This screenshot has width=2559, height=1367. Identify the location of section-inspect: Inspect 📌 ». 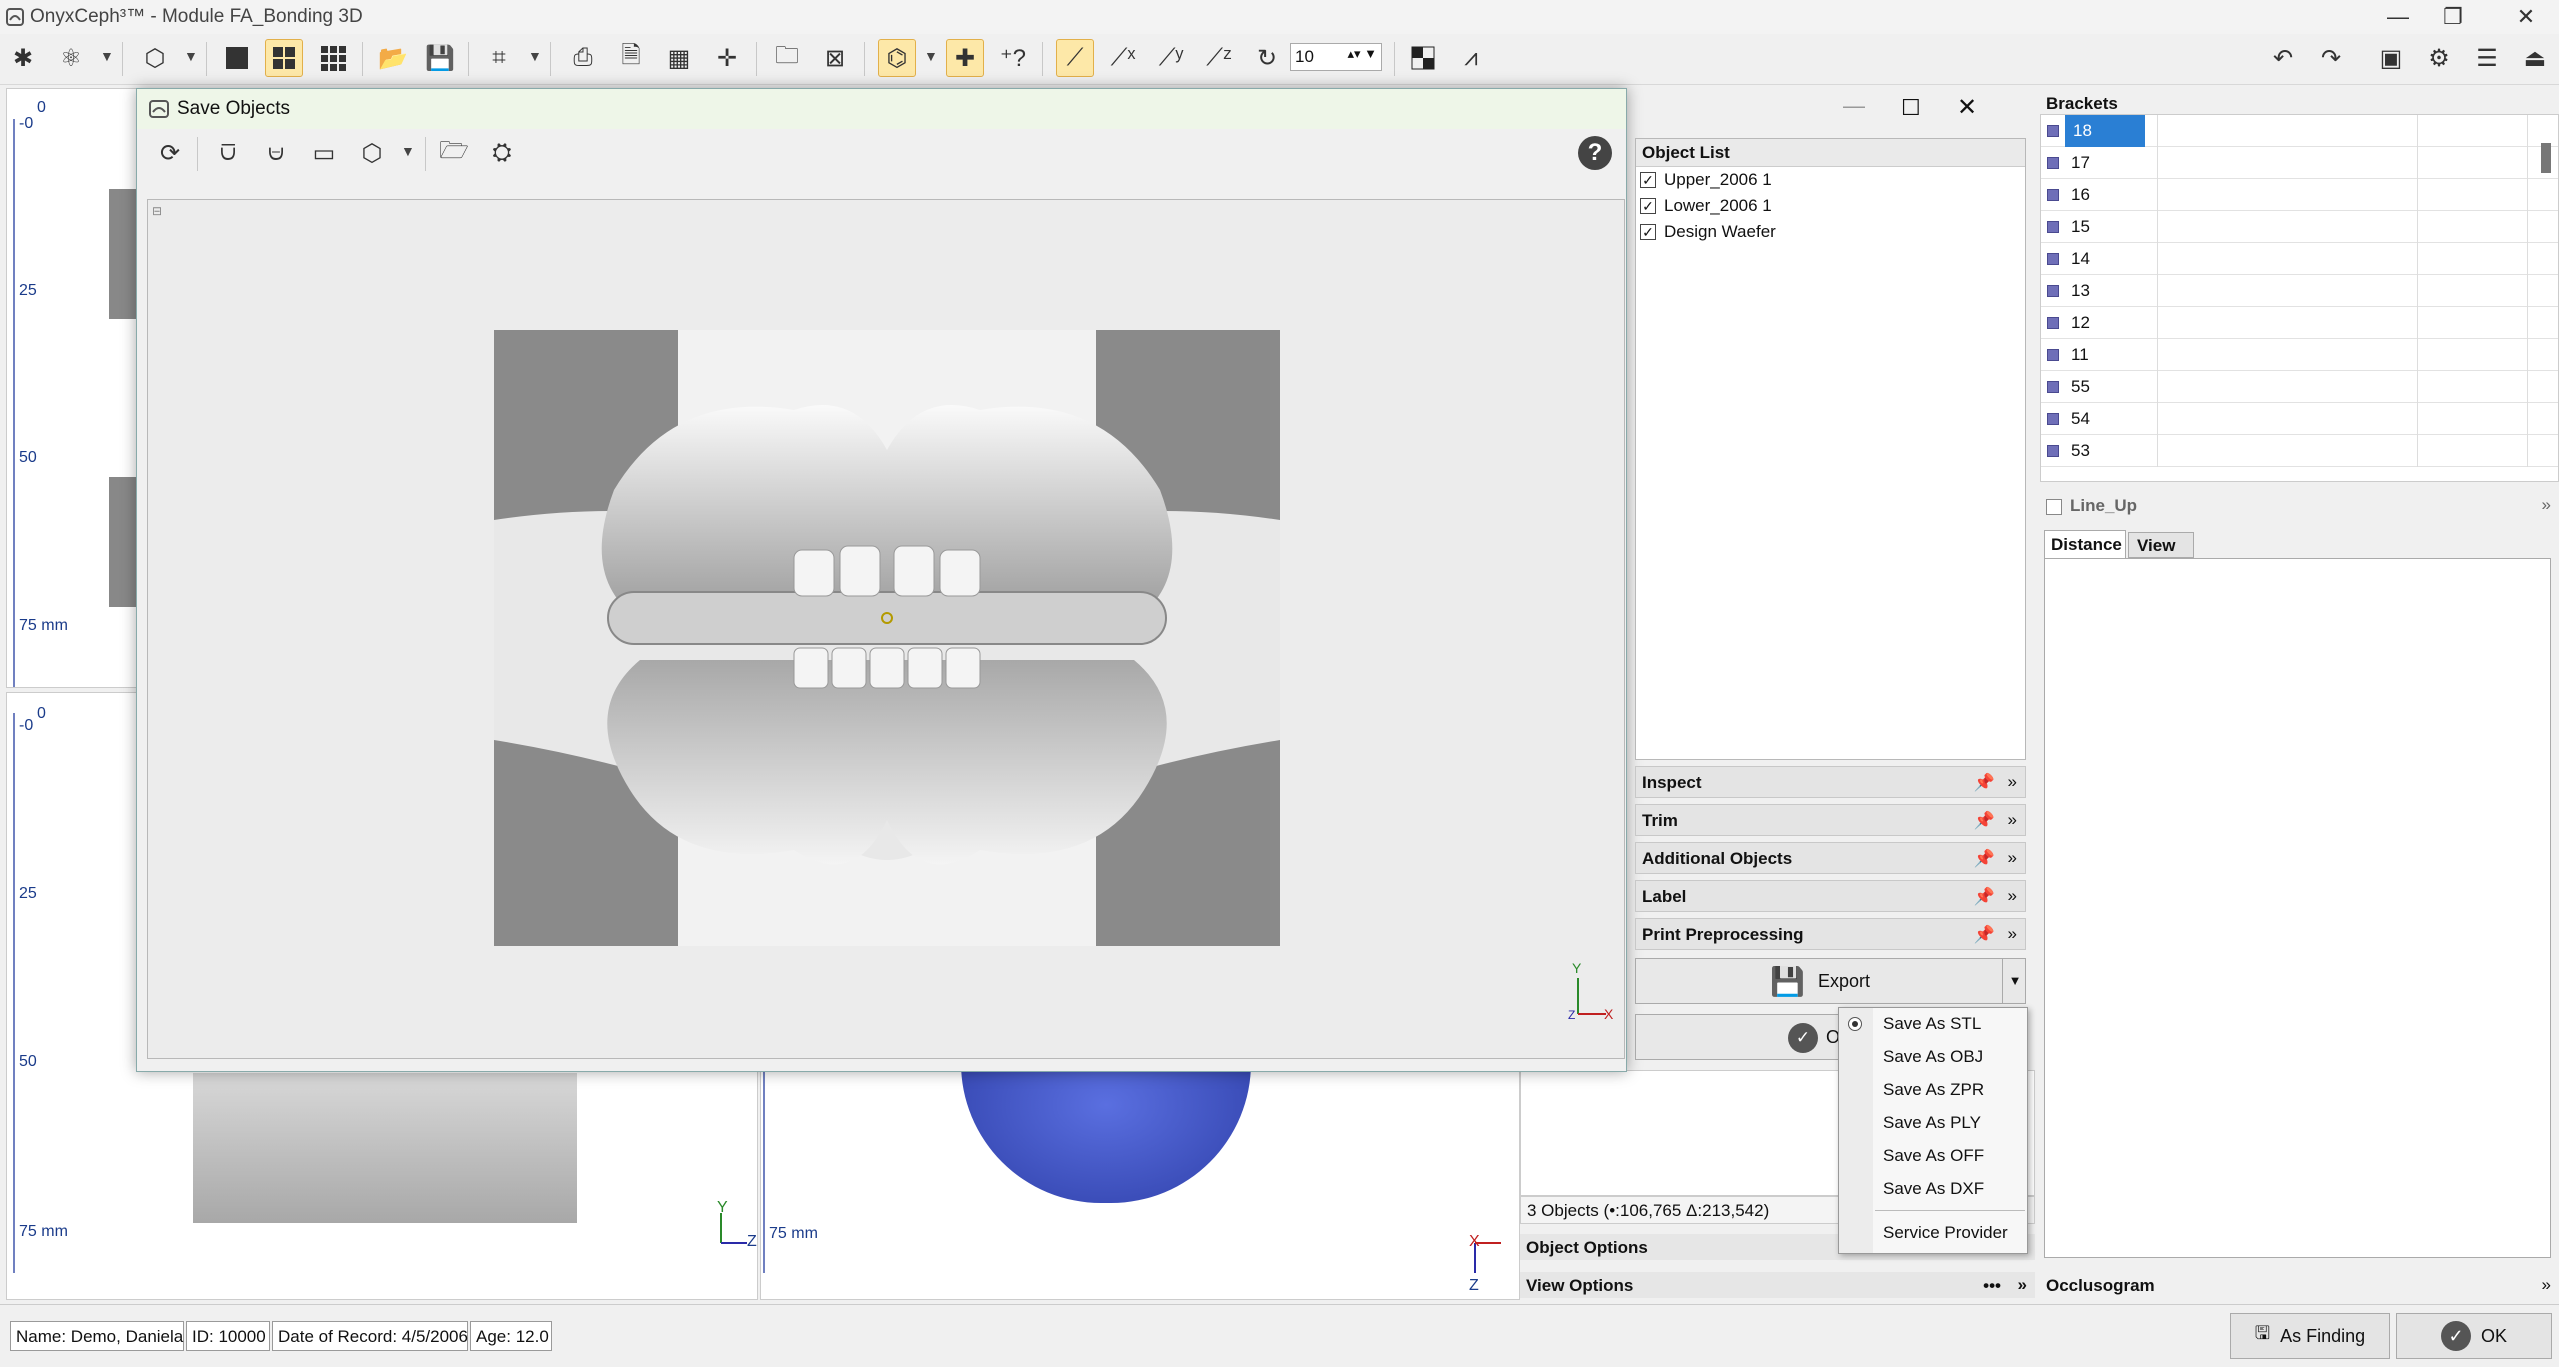
(1830, 782).